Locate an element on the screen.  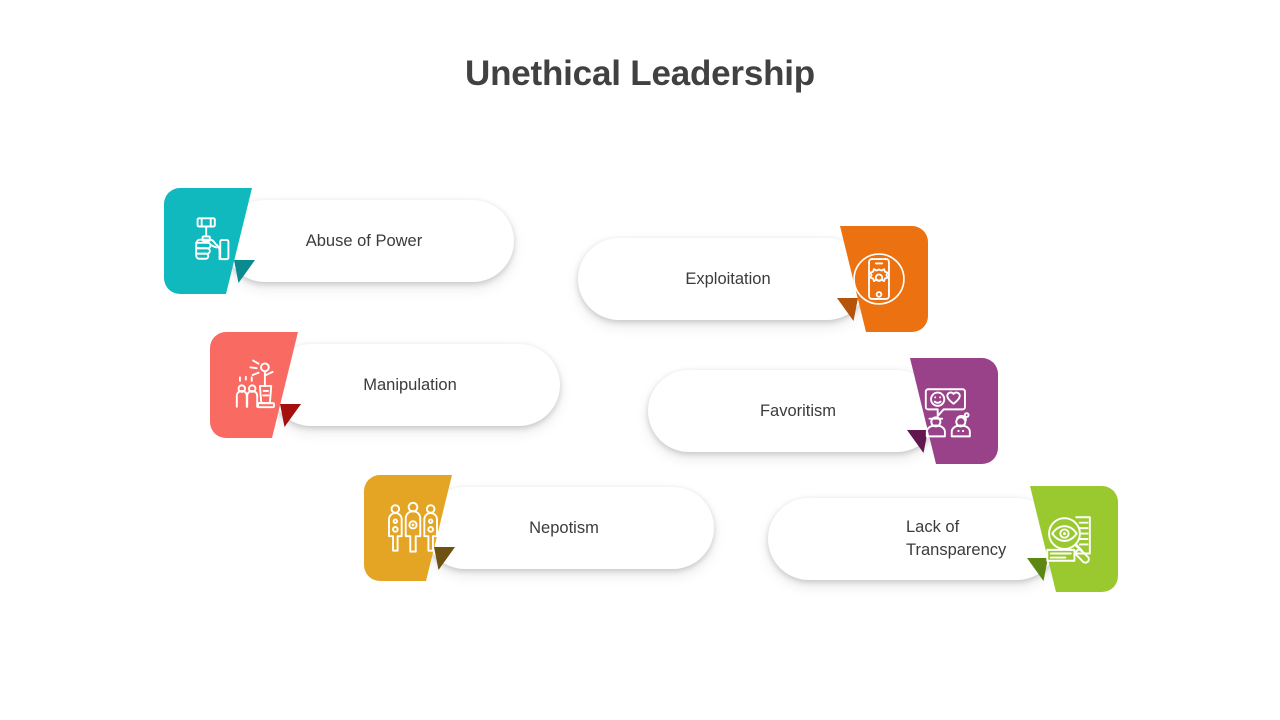
card-abuse-of-power: Abuse of Power is located at coordinates (339, 241).